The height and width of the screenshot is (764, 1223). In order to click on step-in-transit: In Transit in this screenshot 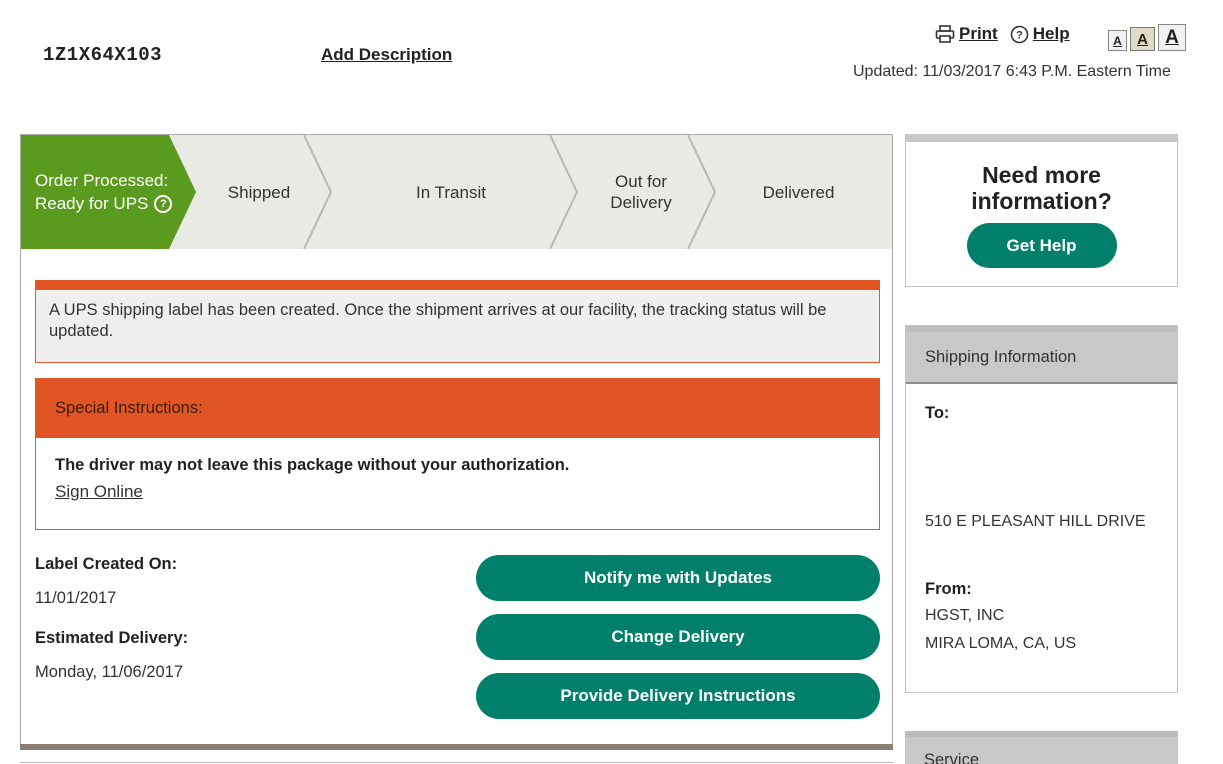, I will do `click(451, 192)`.